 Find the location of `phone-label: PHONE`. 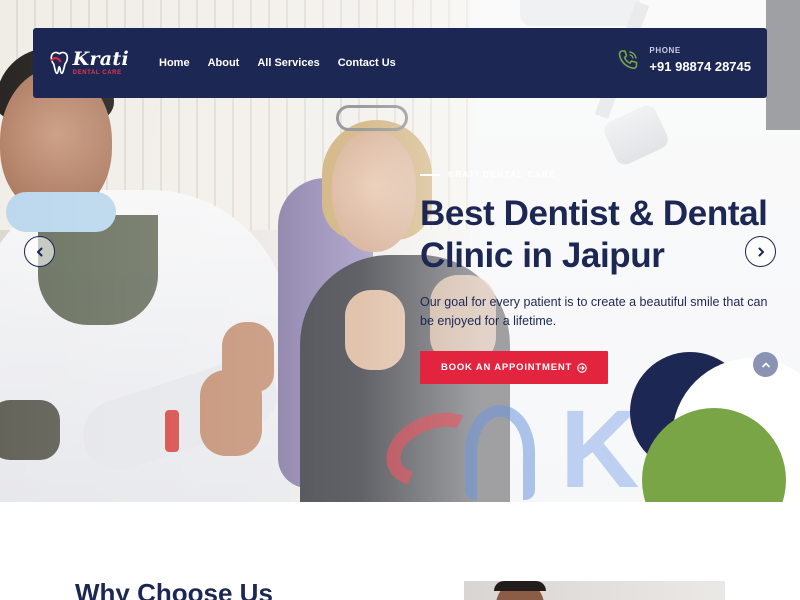

phone-label: PHONE is located at coordinates (665, 50).